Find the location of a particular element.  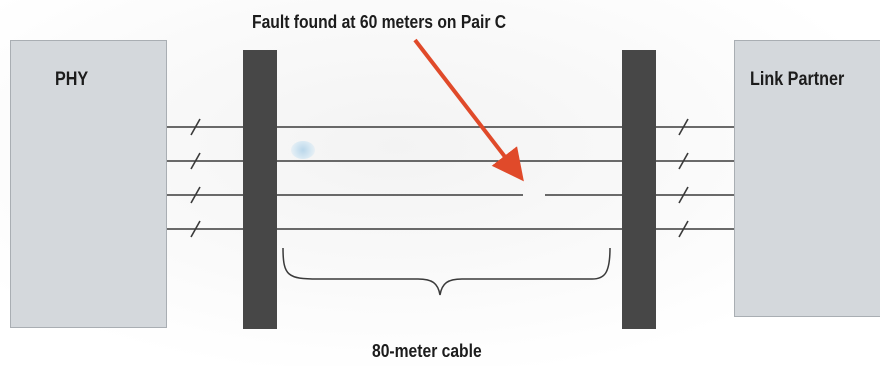

right-wire-group is located at coordinates (695, 178).